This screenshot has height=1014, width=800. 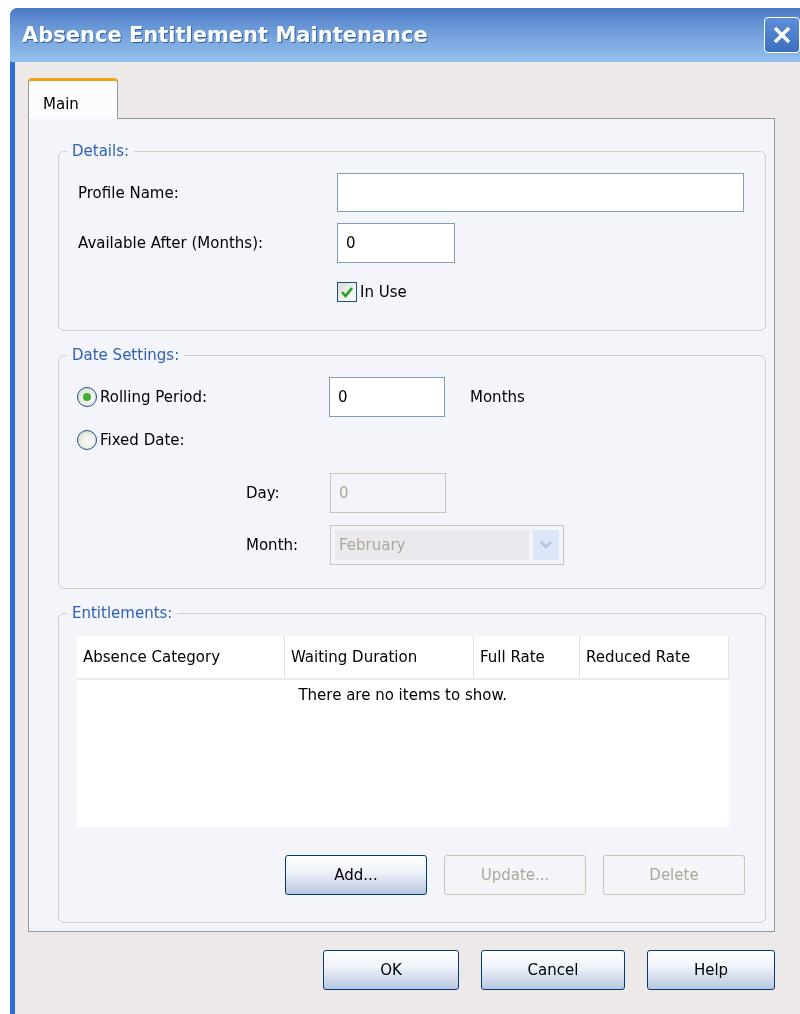 What do you see at coordinates (553, 970) in the screenshot?
I see `dialog-button: Cancel` at bounding box center [553, 970].